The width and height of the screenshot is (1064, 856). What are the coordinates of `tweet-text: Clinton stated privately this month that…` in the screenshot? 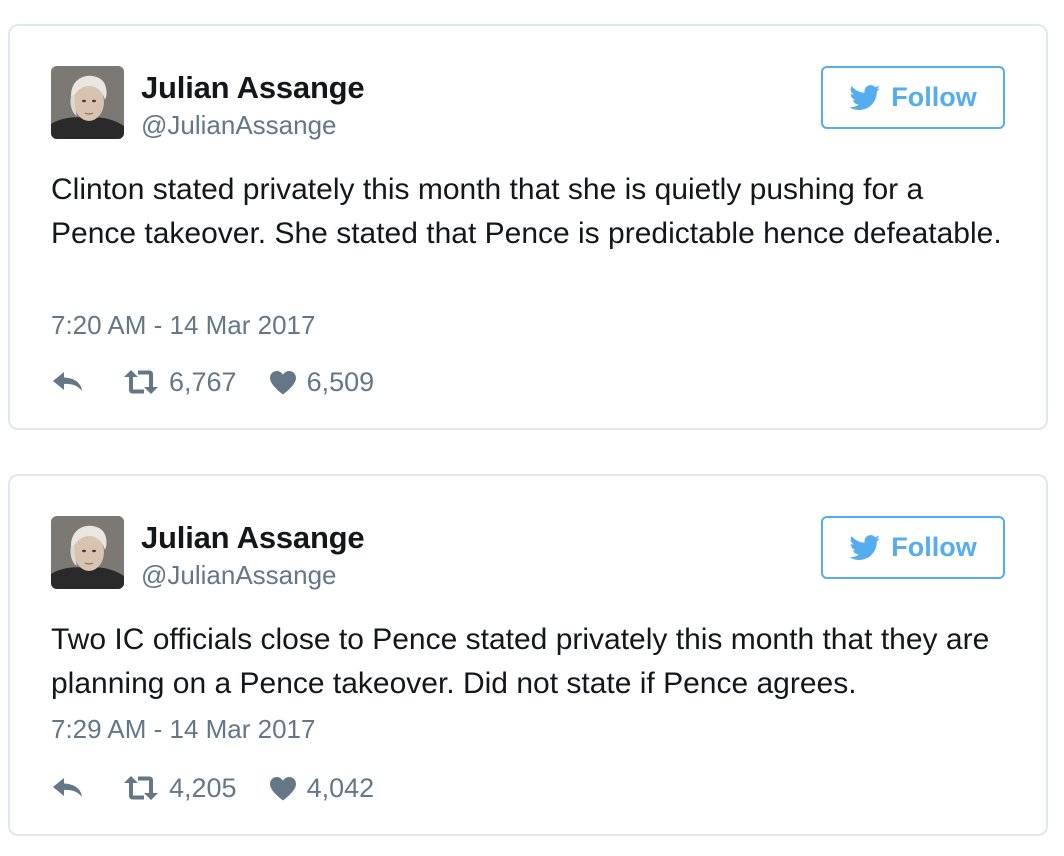 It's located at (526, 211).